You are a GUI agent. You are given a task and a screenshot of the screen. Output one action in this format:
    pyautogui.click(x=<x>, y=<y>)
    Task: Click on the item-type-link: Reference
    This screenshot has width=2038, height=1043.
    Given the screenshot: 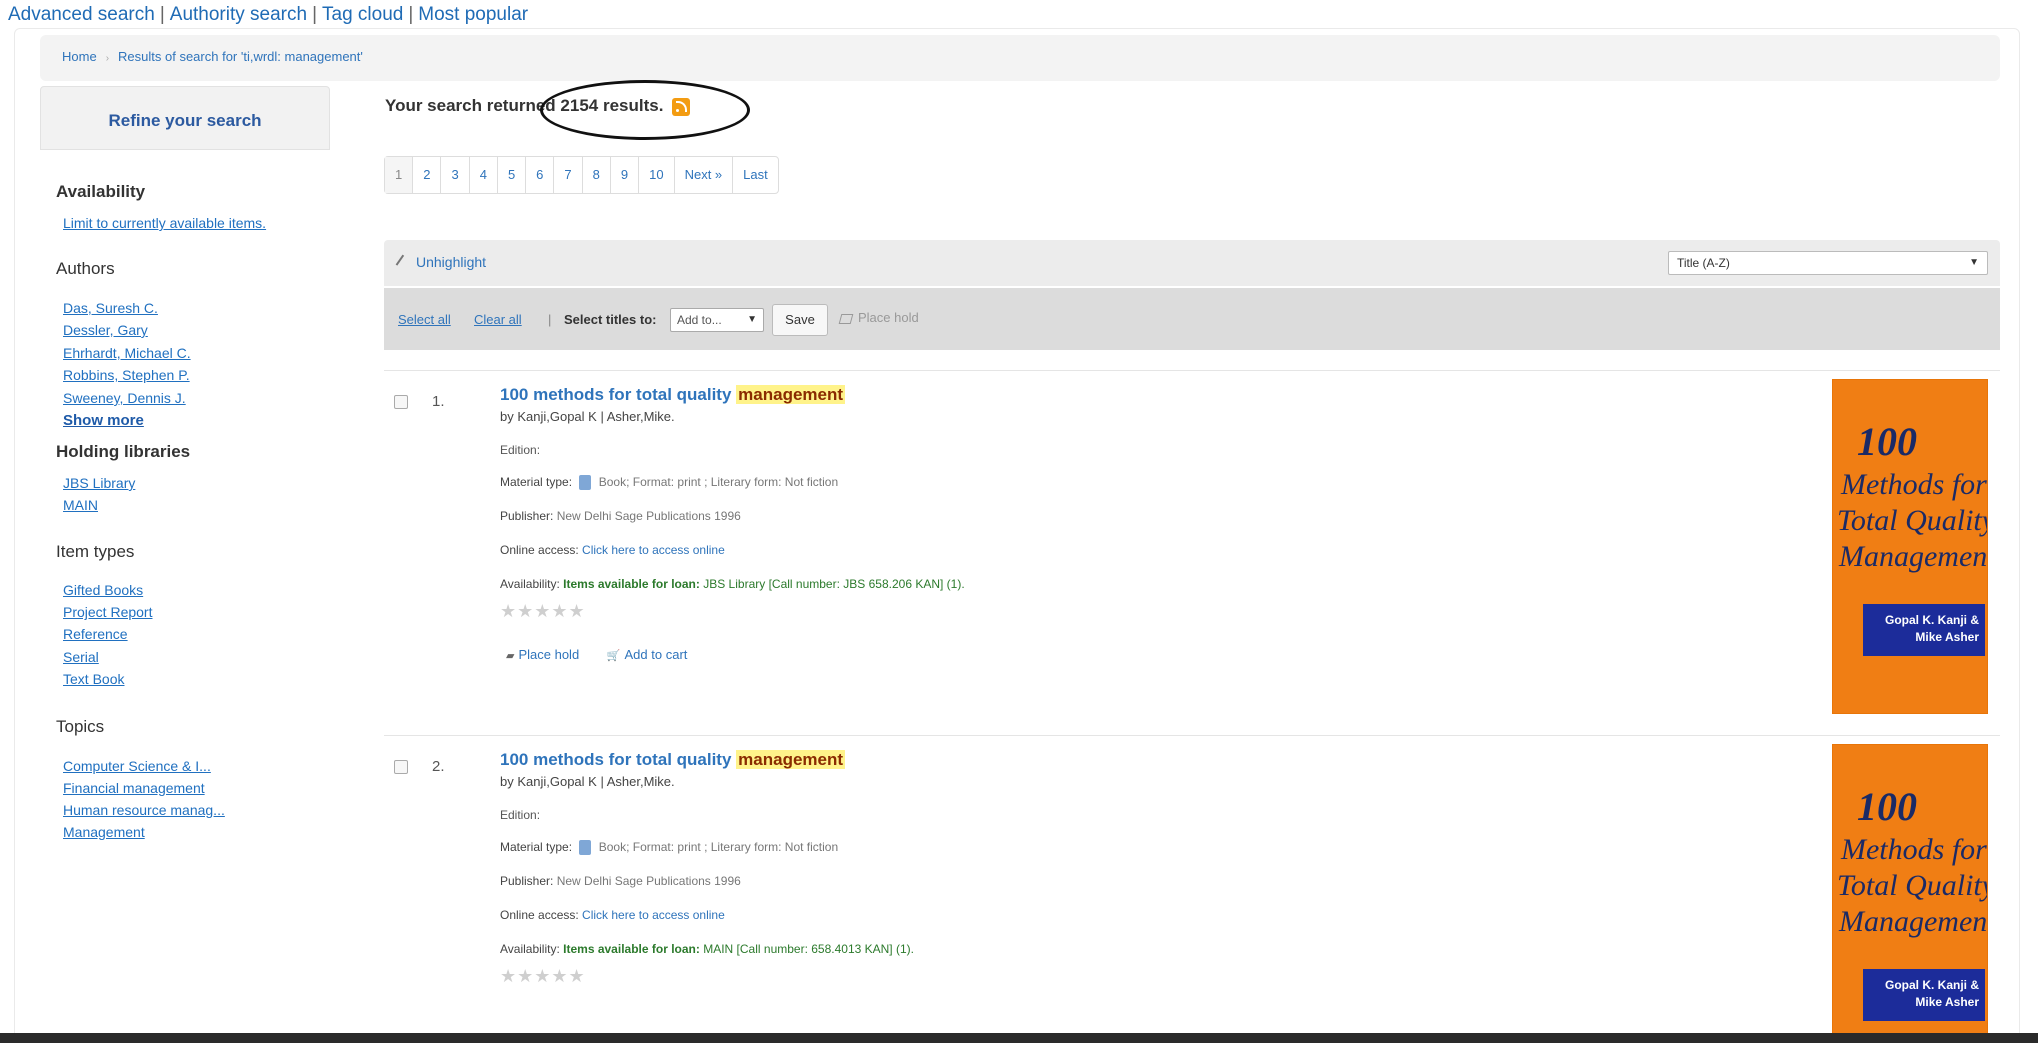 What is the action you would take?
    pyautogui.click(x=95, y=634)
    